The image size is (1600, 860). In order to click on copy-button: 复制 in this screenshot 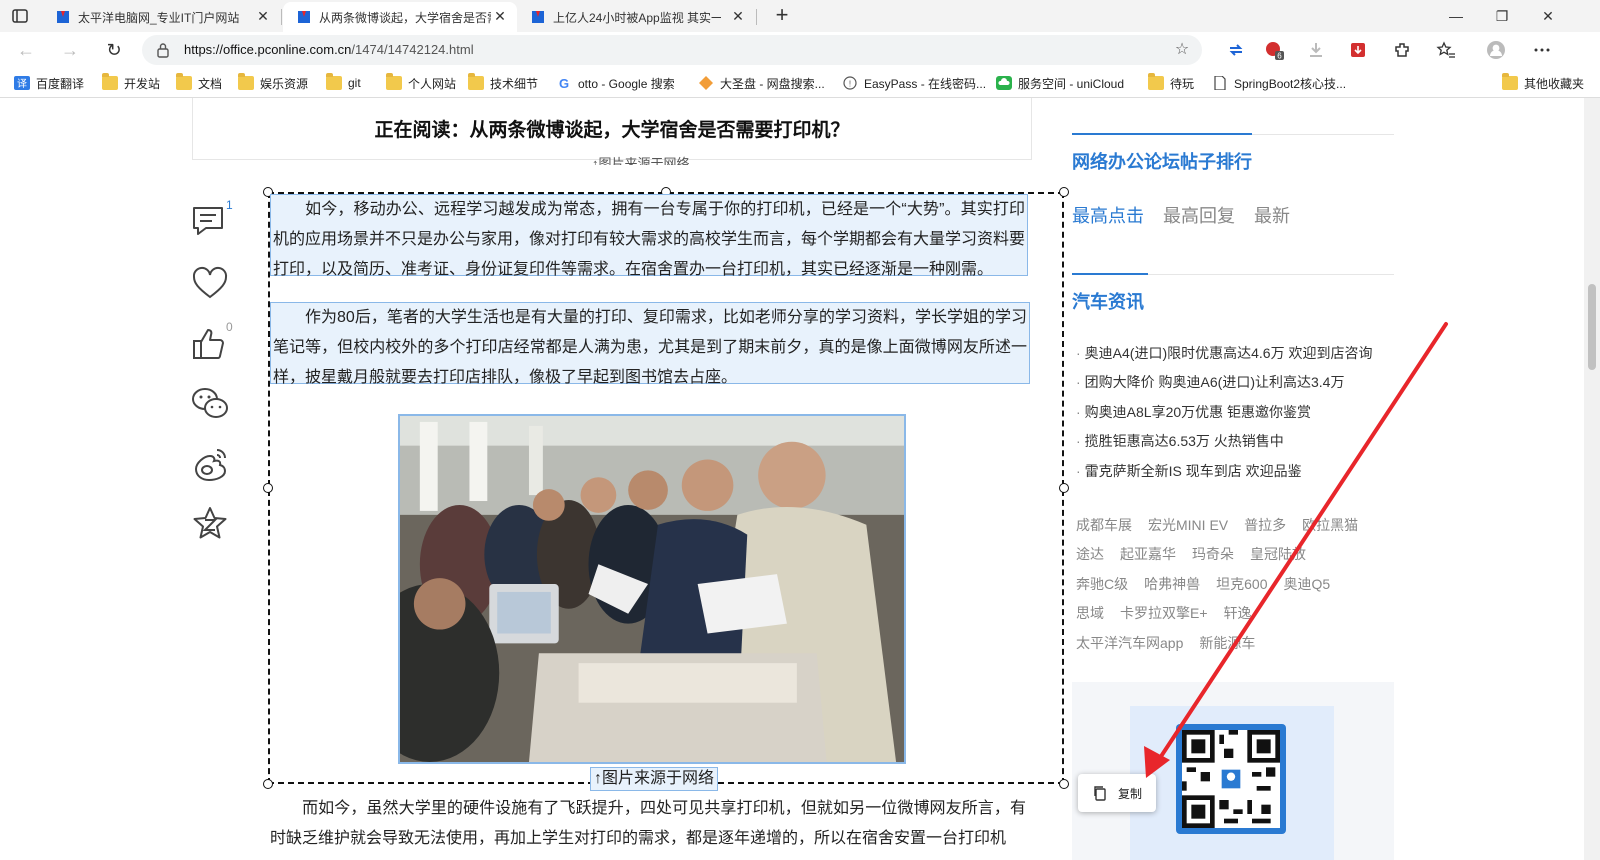, I will do `click(1117, 793)`.